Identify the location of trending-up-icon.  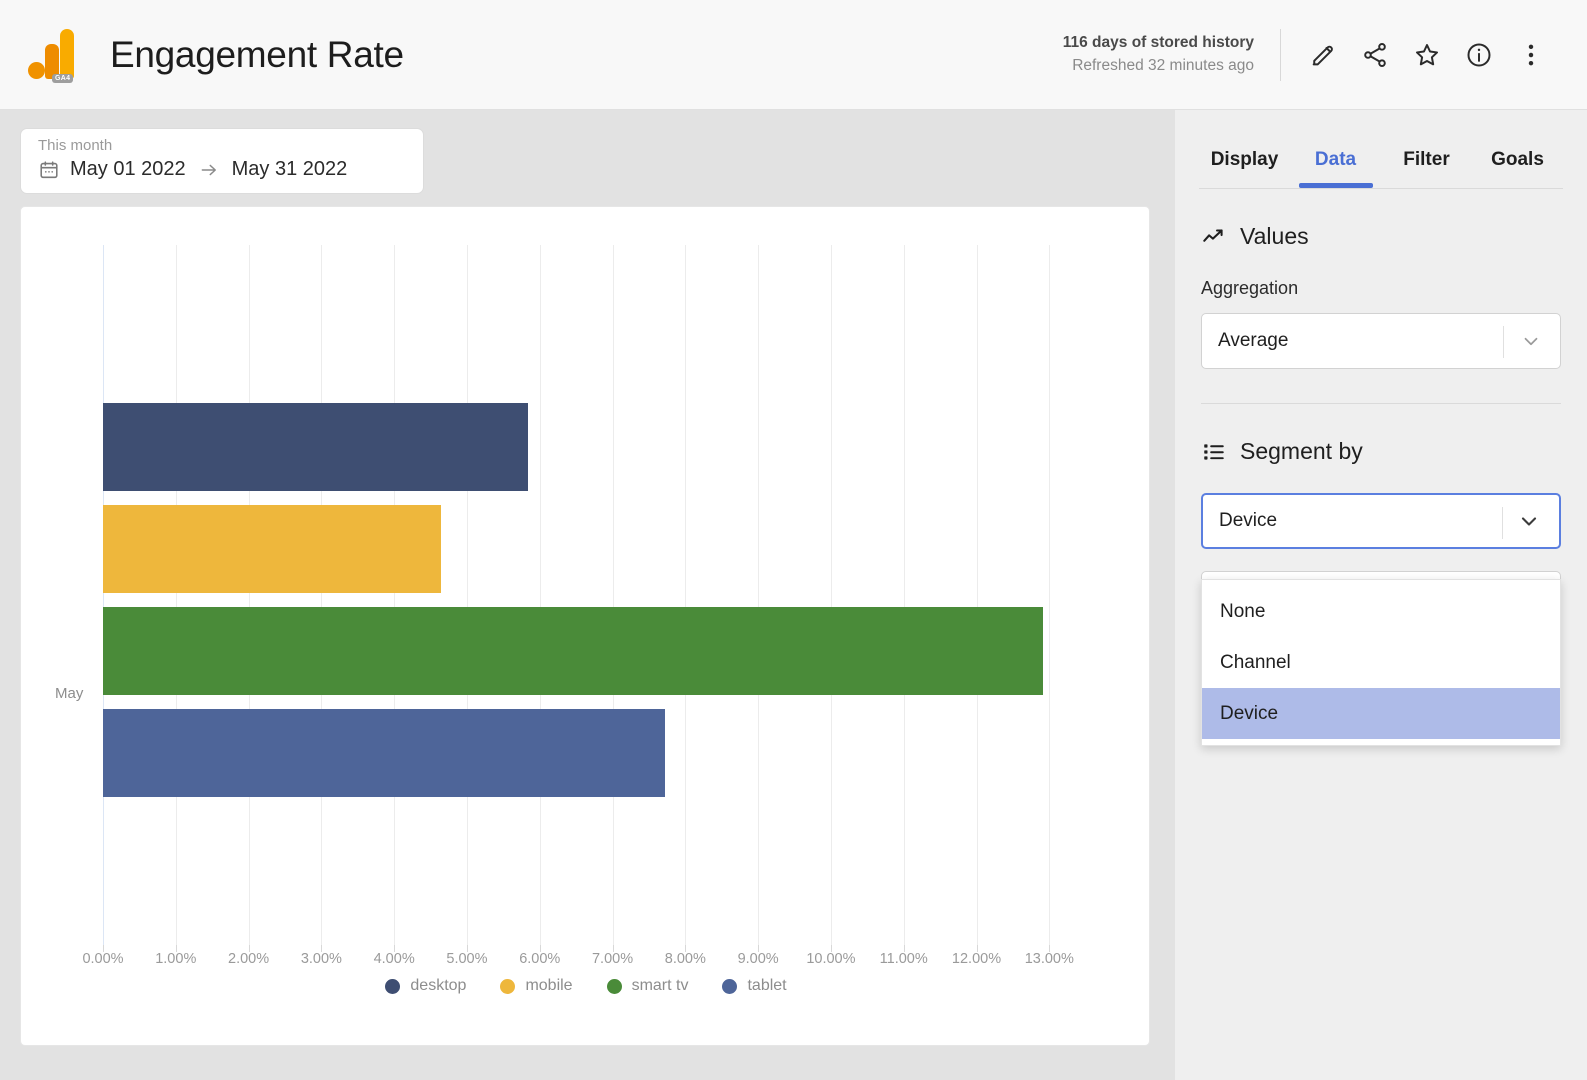
(1214, 237).